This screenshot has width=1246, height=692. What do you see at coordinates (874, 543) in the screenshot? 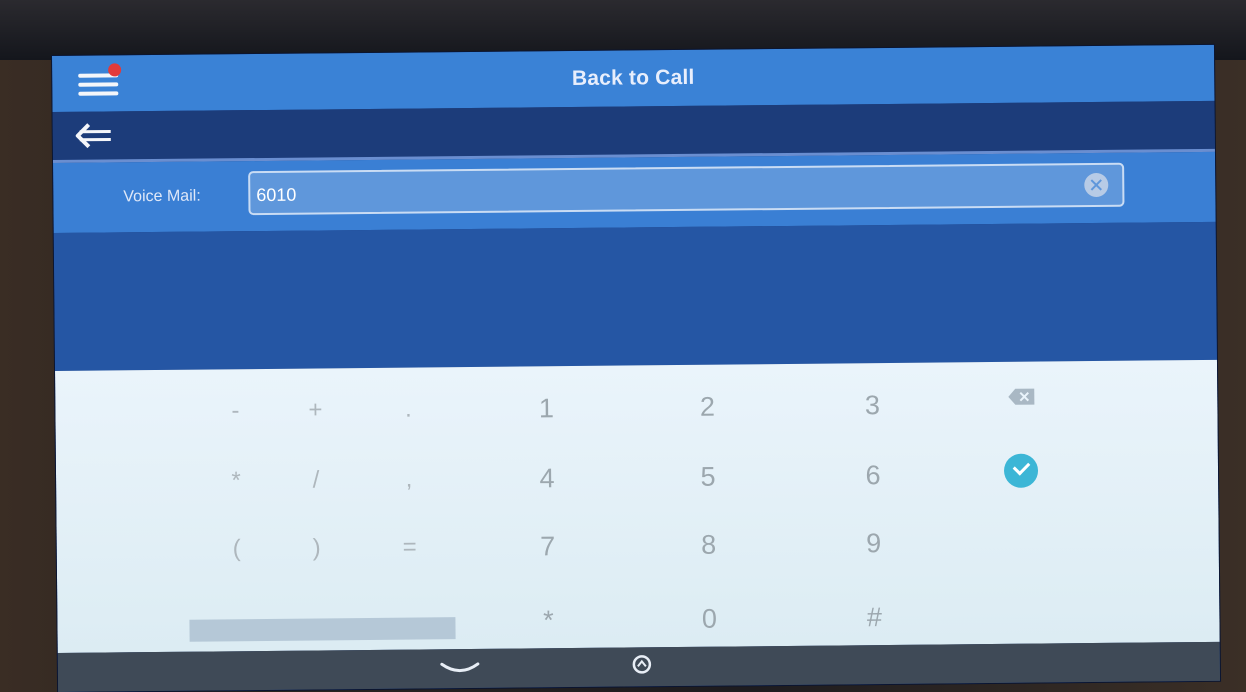
I see `key-9: 9` at bounding box center [874, 543].